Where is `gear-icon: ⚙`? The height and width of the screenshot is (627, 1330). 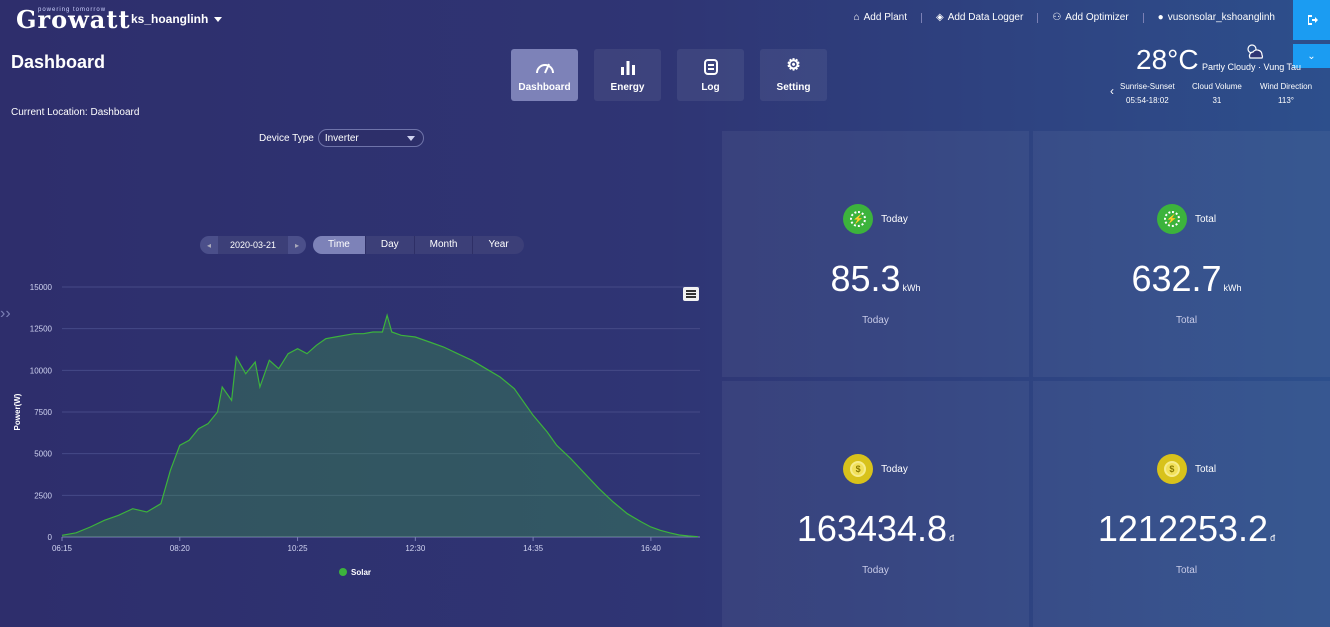
gear-icon: ⚙ is located at coordinates (793, 65).